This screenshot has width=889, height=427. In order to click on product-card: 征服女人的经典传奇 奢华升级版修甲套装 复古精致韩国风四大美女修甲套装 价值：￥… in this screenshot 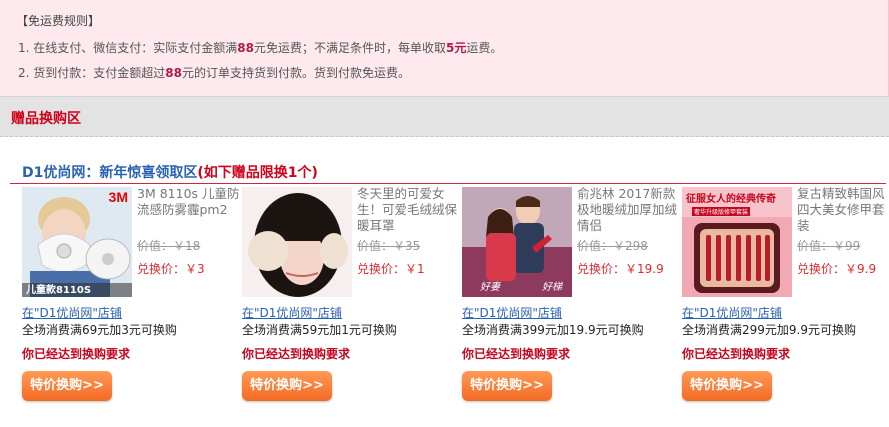, I will do `click(785, 306)`.